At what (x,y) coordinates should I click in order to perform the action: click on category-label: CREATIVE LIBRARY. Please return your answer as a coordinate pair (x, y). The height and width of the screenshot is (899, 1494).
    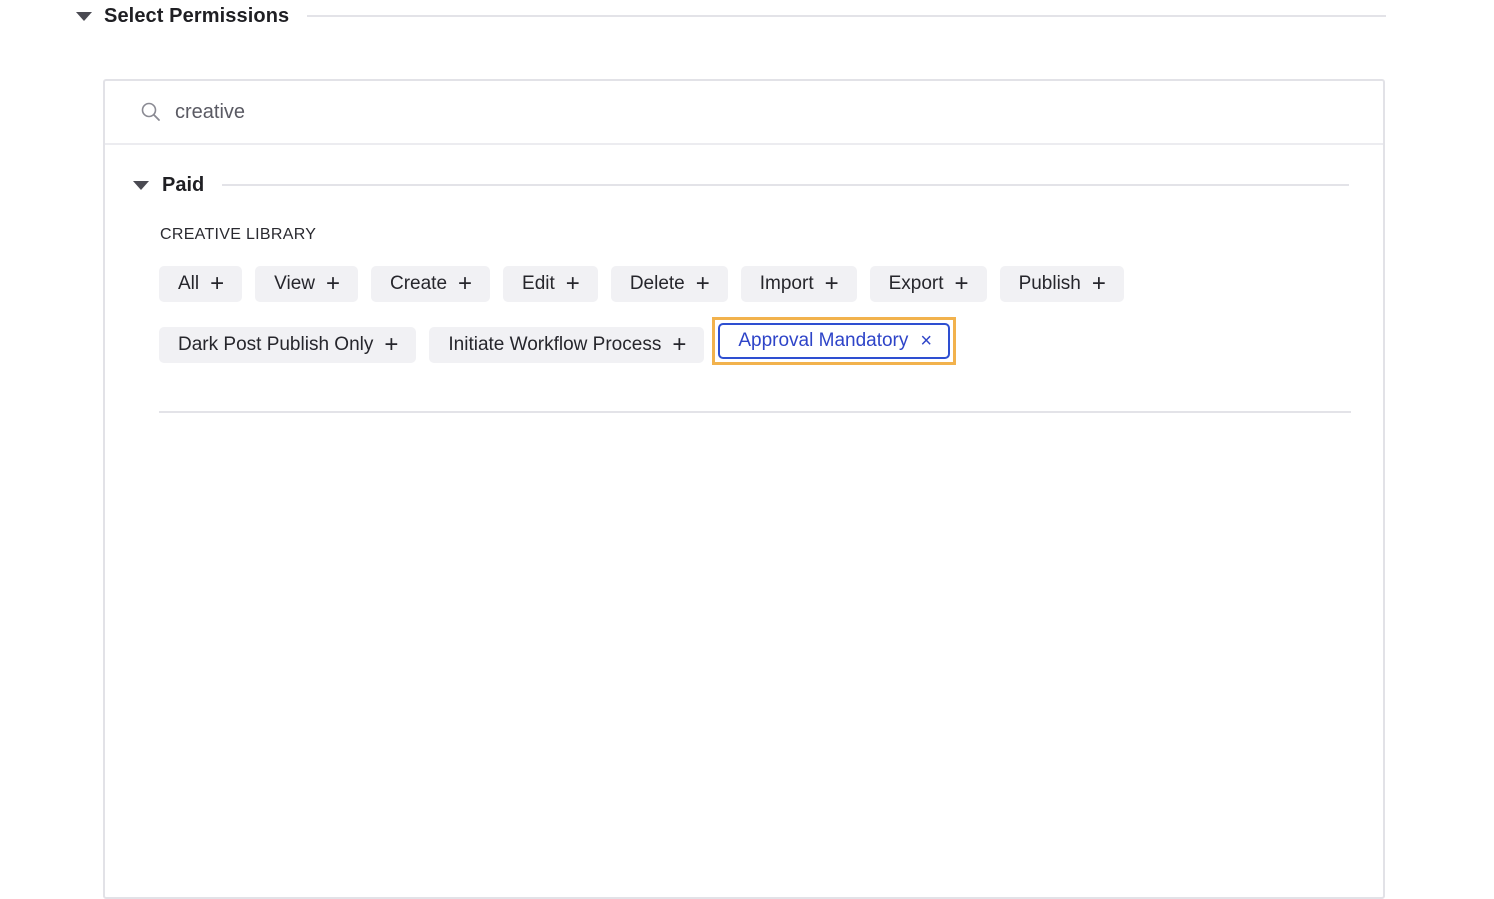
    Looking at the image, I should click on (238, 234).